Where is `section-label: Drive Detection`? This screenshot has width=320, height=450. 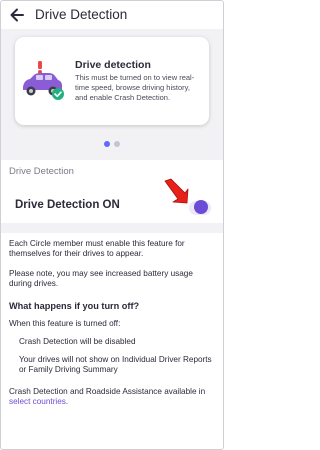 section-label: Drive Detection is located at coordinates (41, 171).